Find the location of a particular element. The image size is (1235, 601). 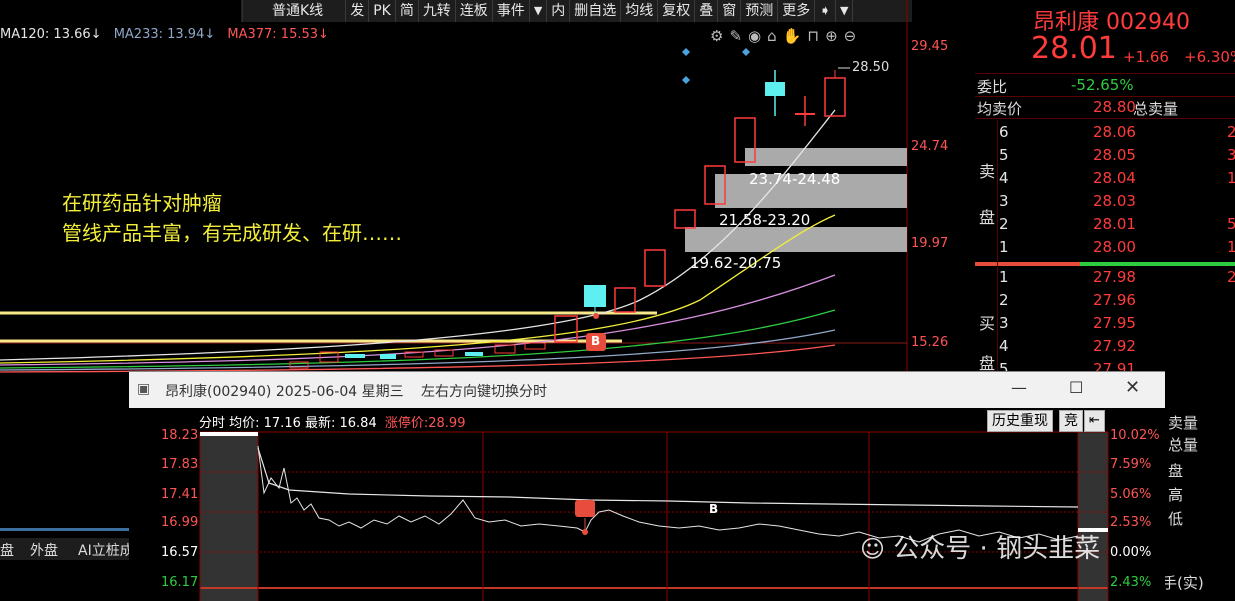

buy-ratio-bar is located at coordinates (1027, 264).